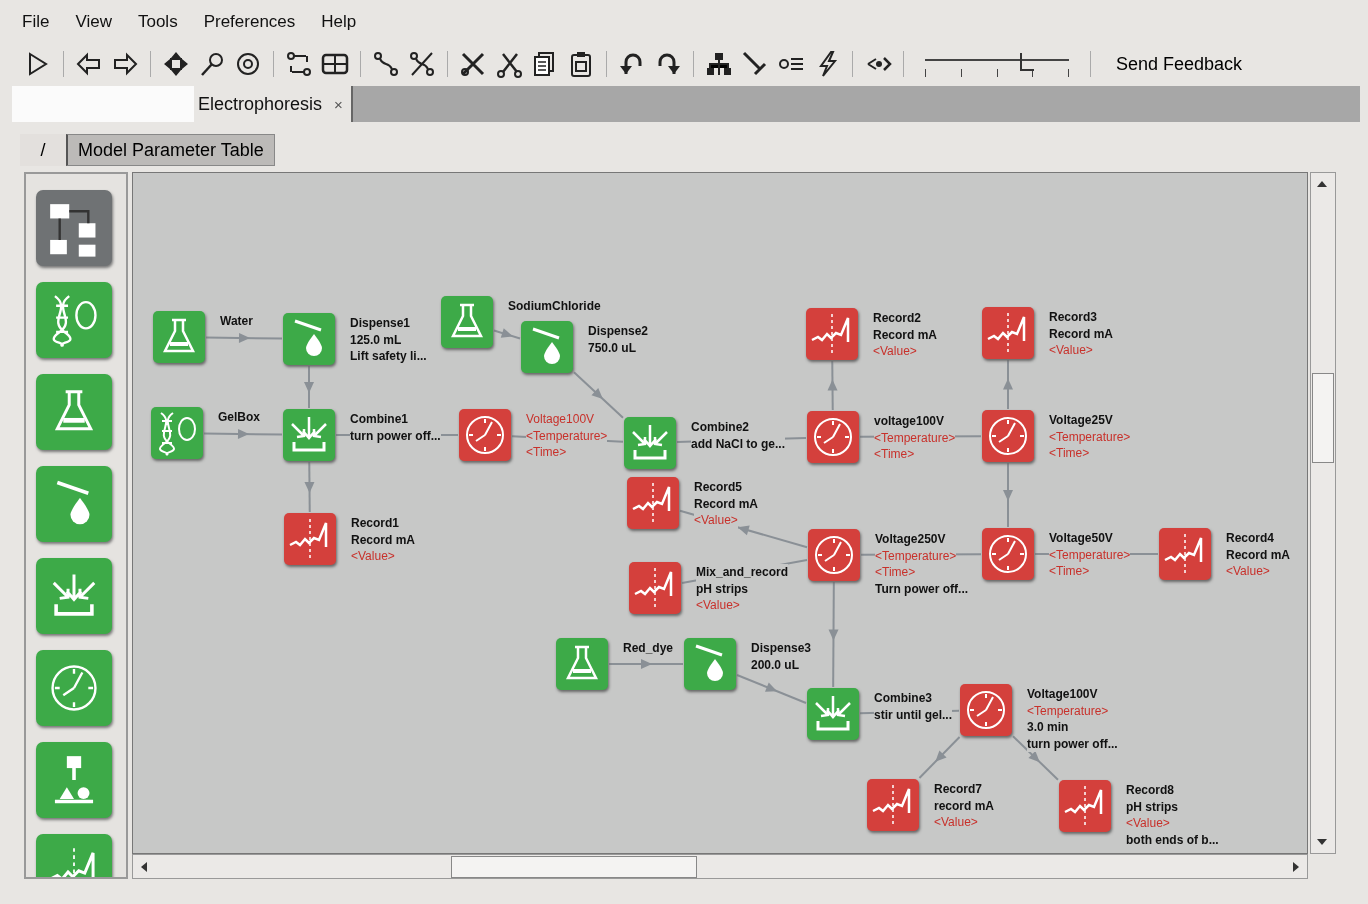 The image size is (1368, 904). I want to click on target-icon, so click(248, 64).